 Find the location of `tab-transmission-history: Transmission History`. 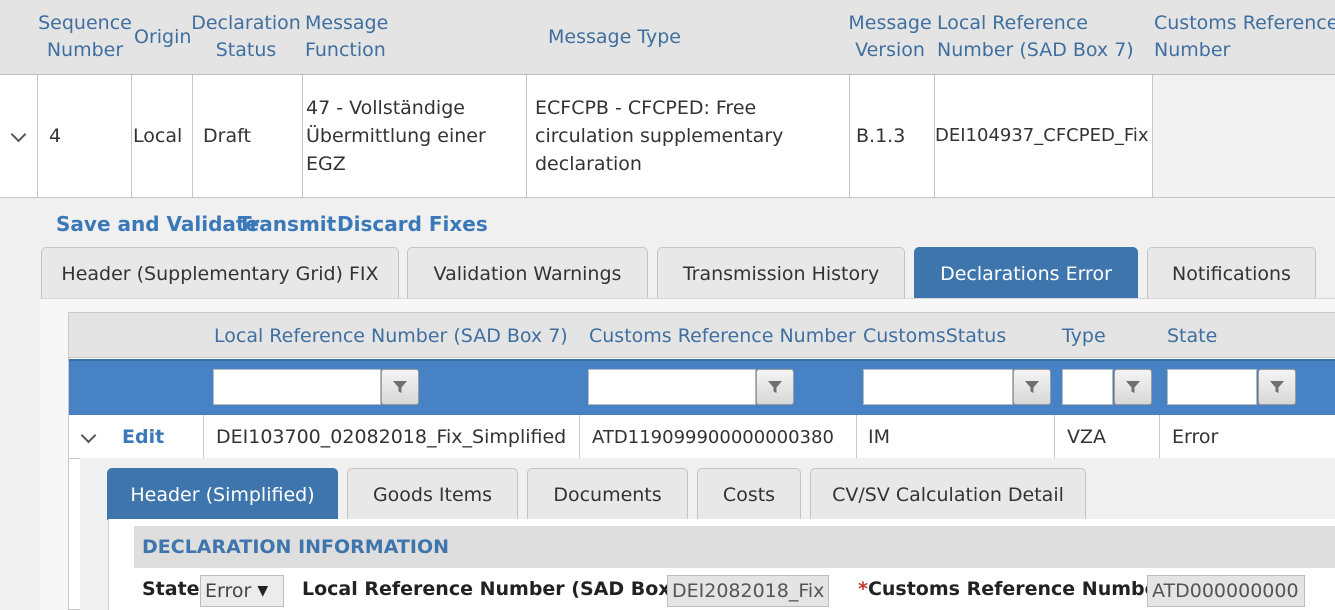

tab-transmission-history: Transmission History is located at coordinates (781, 273).